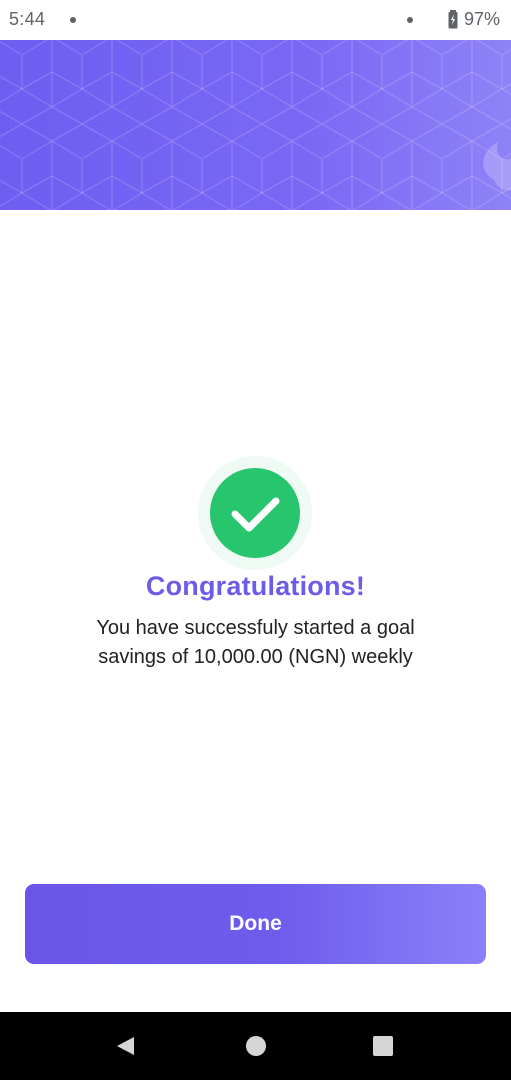 Image resolution: width=511 pixels, height=1080 pixels. What do you see at coordinates (255, 586) in the screenshot?
I see `success-title: Congratulations!` at bounding box center [255, 586].